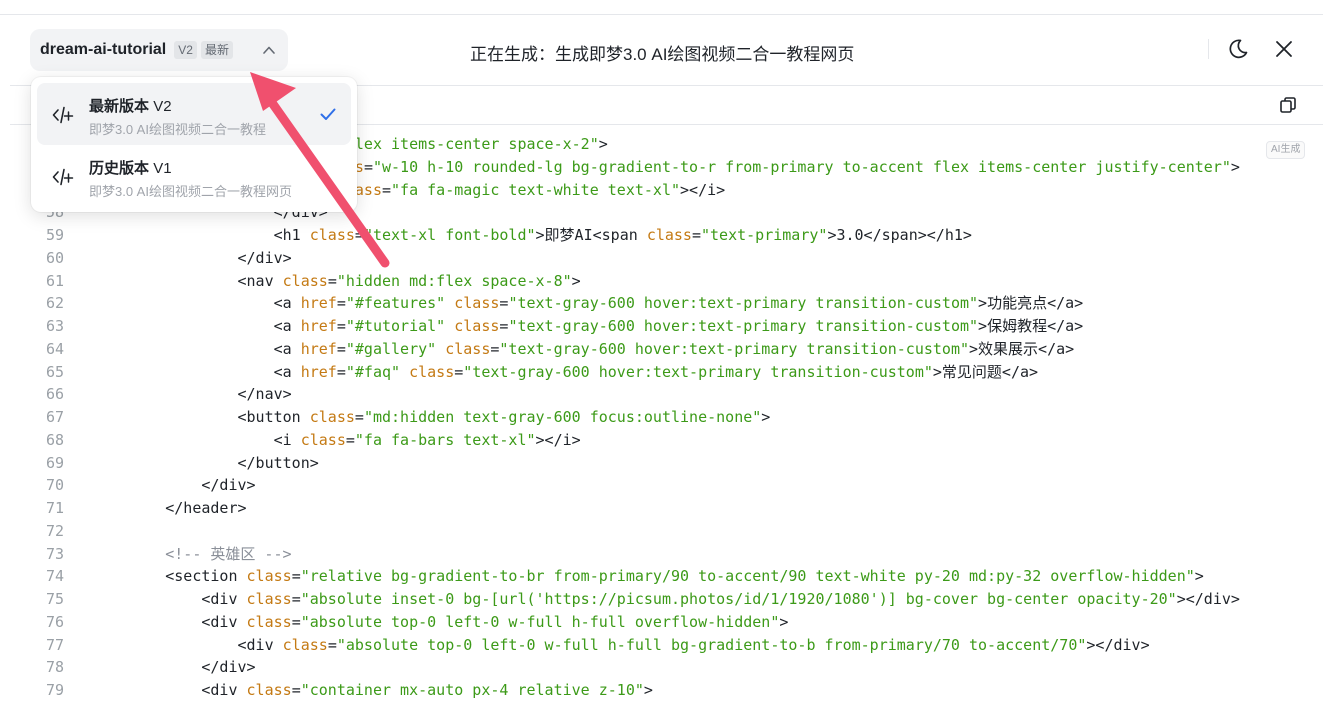 The width and height of the screenshot is (1323, 707). Describe the element at coordinates (190, 191) in the screenshot. I see `version-item-subtitle: 即梦3.0 AI绘图视频二合一教程网页` at that location.